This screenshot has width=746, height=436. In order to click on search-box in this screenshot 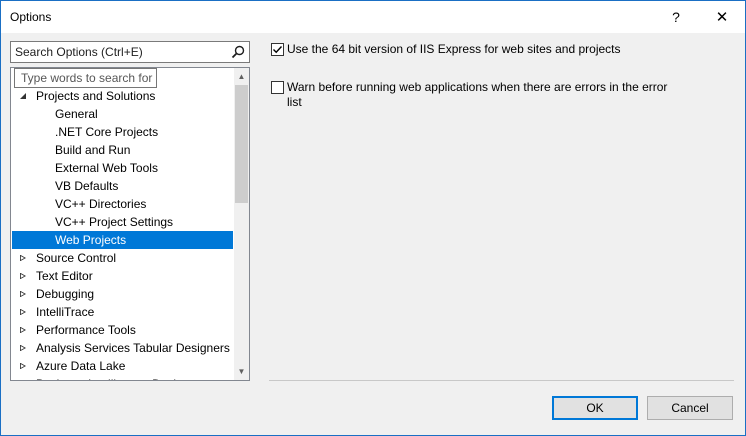, I will do `click(130, 52)`.